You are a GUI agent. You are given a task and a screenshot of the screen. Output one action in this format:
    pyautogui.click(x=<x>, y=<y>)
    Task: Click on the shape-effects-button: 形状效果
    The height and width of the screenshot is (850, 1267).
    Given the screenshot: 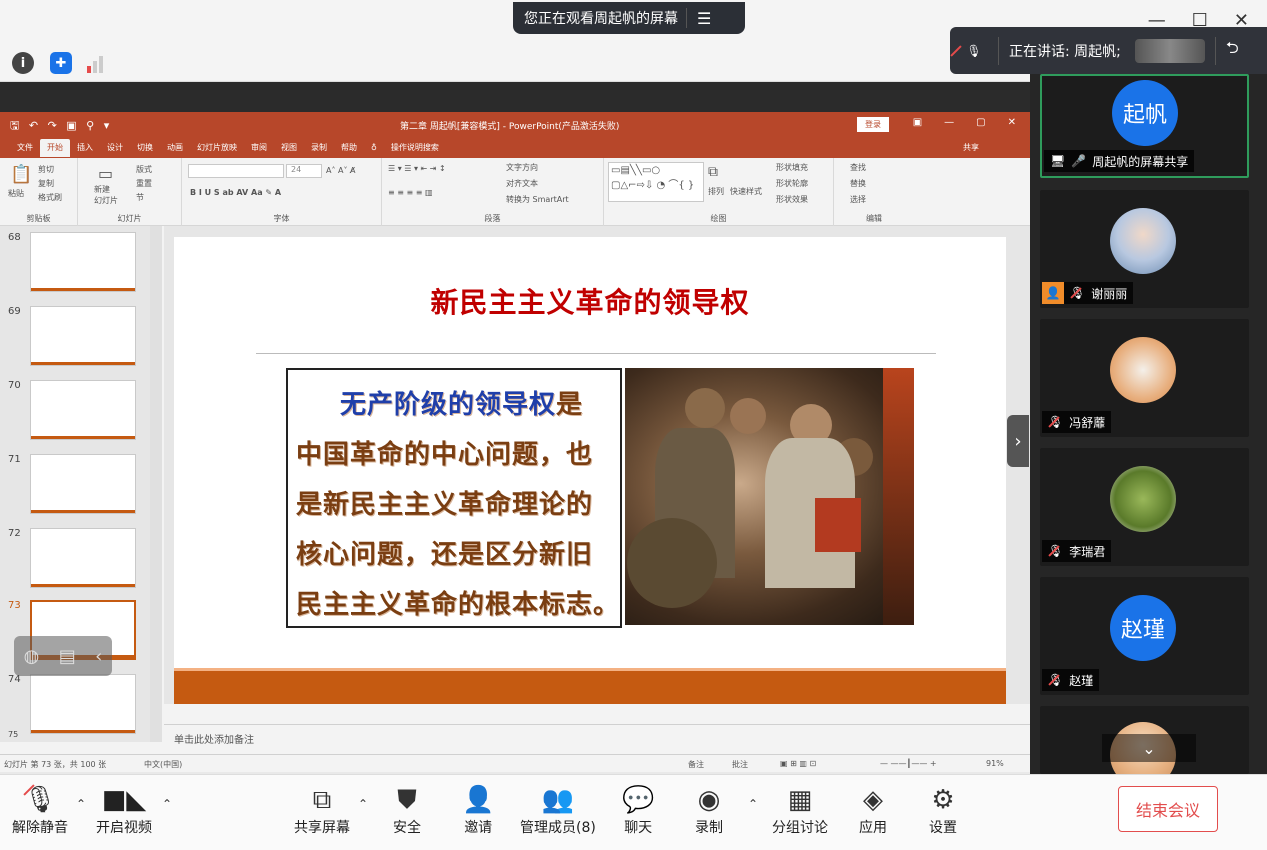 What is the action you would take?
    pyautogui.click(x=792, y=199)
    